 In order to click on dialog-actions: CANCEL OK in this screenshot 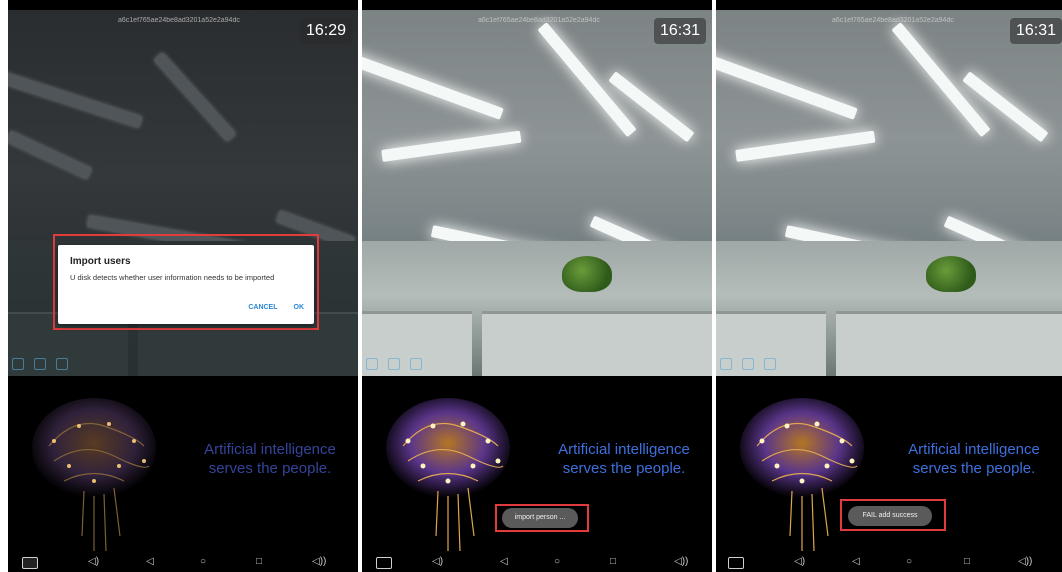, I will do `click(276, 307)`.